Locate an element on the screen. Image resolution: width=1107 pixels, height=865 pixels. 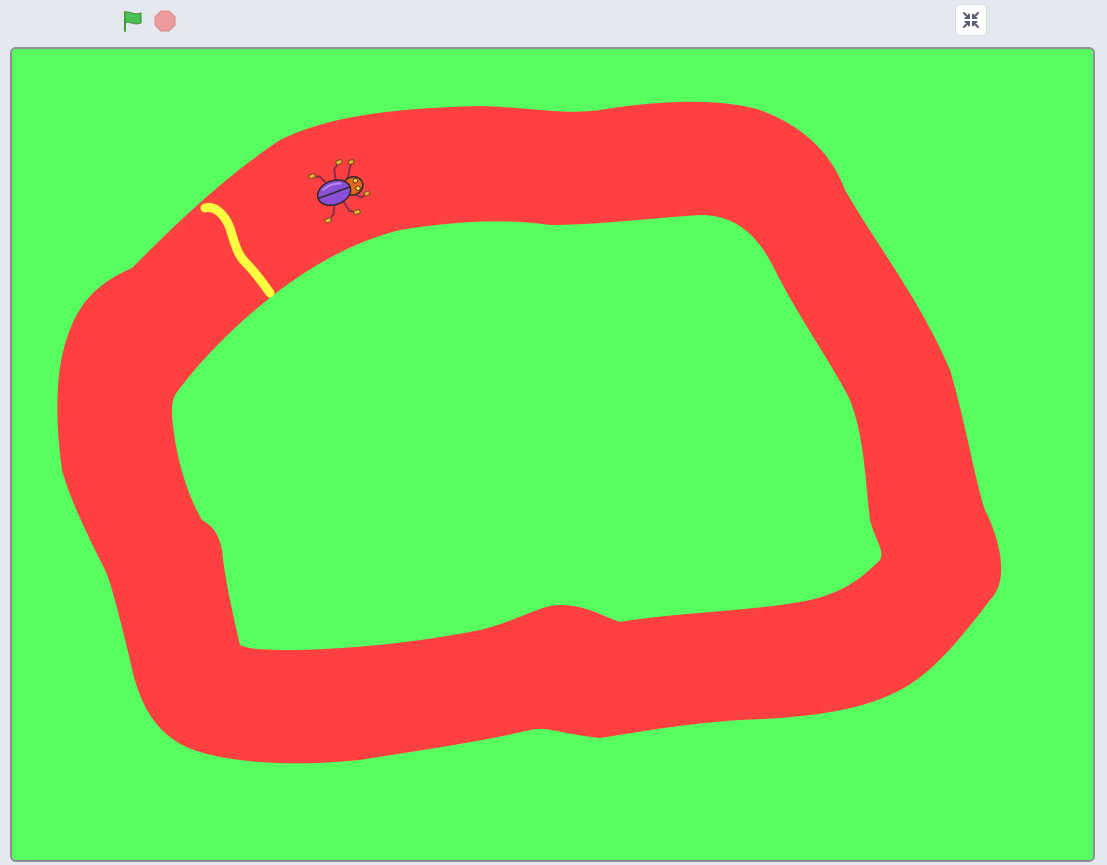
stage-toolbar is located at coordinates (553, 23).